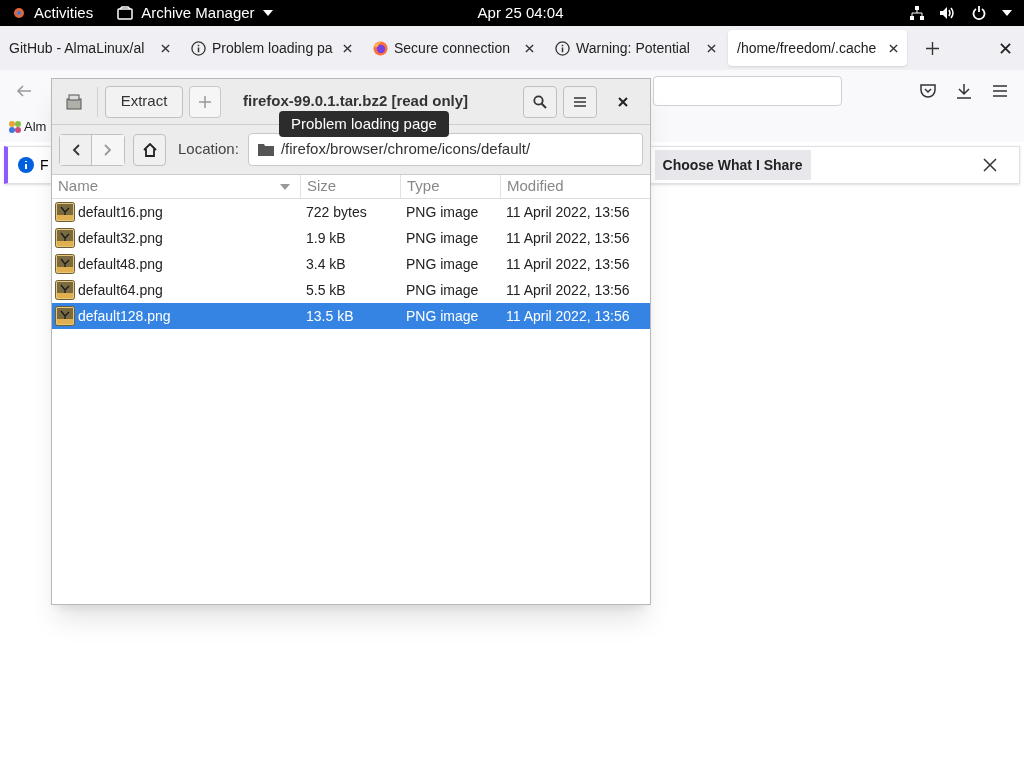 The image size is (1024, 768). I want to click on file-name: default32.png, so click(120, 238).